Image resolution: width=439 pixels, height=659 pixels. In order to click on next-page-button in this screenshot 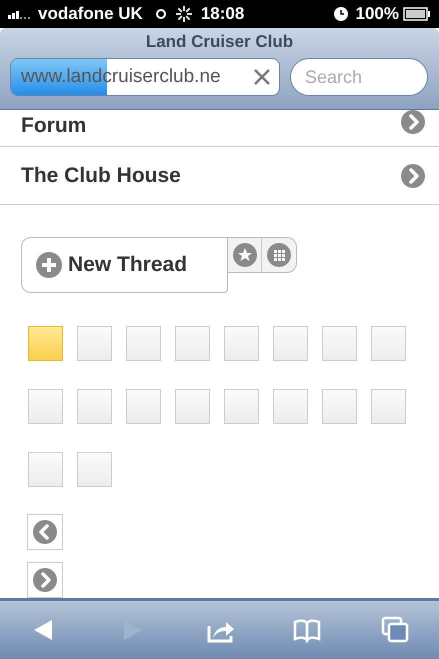, I will do `click(45, 580)`.